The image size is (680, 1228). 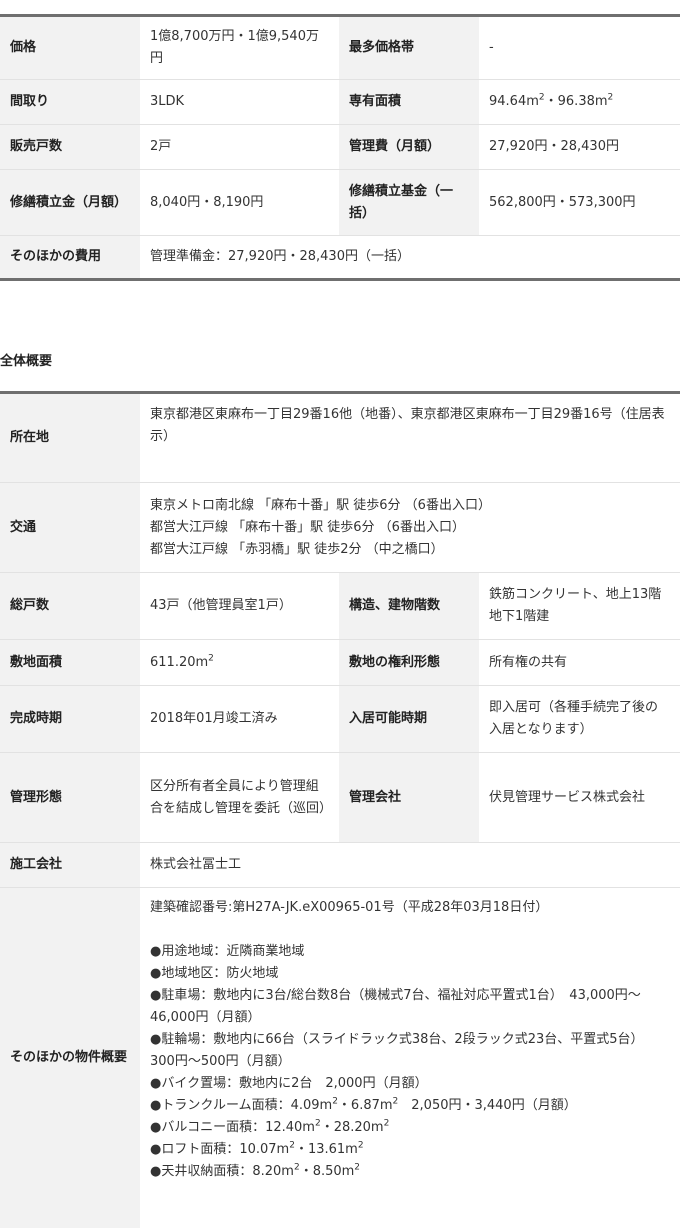 What do you see at coordinates (70, 102) in the screenshot?
I see `layout-label: 間取り` at bounding box center [70, 102].